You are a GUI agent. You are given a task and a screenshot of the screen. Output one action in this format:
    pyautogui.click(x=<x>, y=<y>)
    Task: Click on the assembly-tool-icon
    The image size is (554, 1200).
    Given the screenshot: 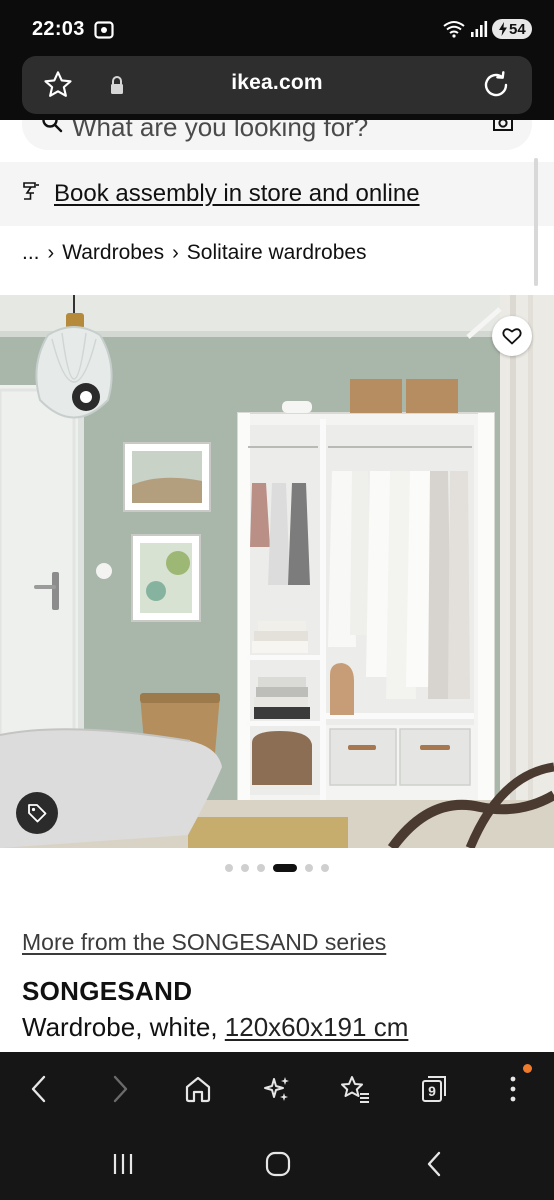 What is the action you would take?
    pyautogui.click(x=31, y=191)
    